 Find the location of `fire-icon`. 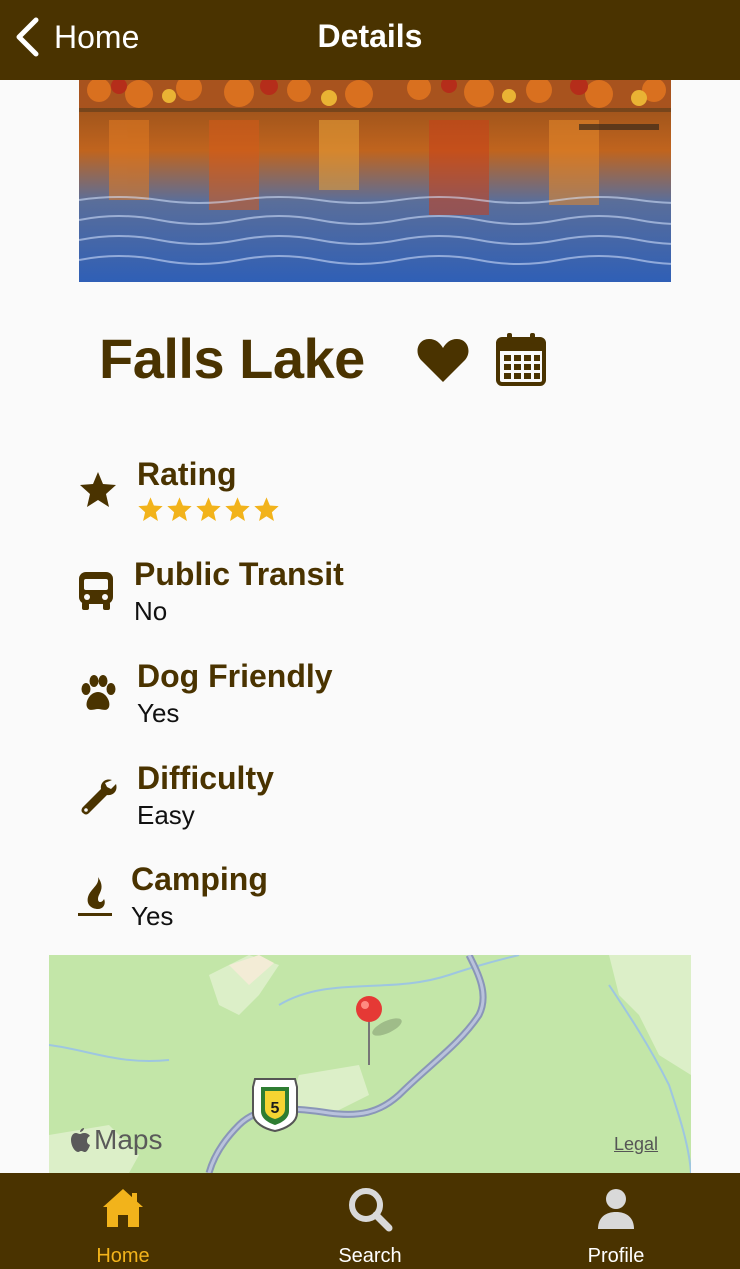

fire-icon is located at coordinates (95, 896).